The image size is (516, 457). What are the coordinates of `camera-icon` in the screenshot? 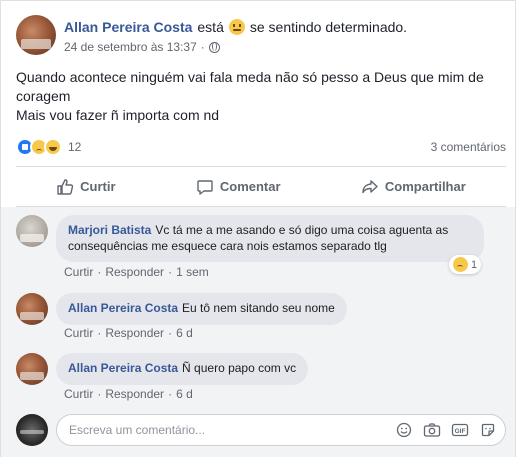 It's located at (432, 430).